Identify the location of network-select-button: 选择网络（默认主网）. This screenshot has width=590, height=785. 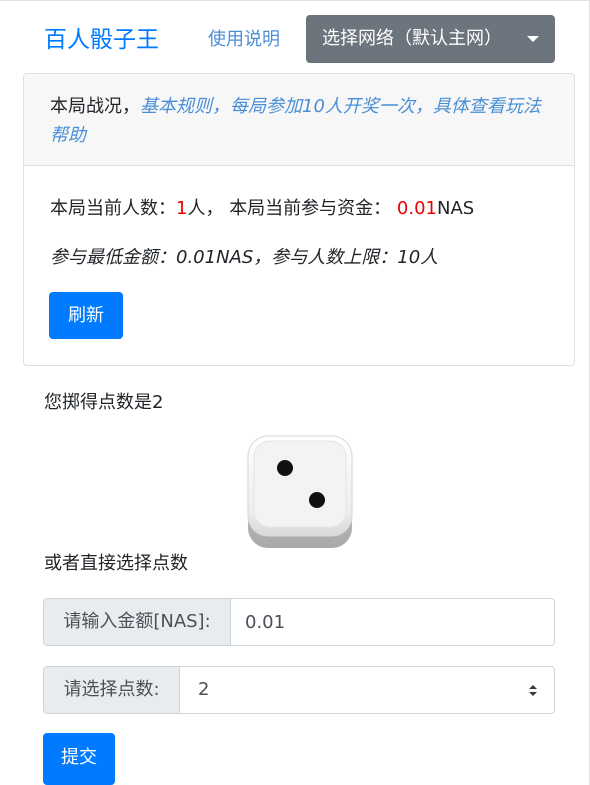
(430, 39).